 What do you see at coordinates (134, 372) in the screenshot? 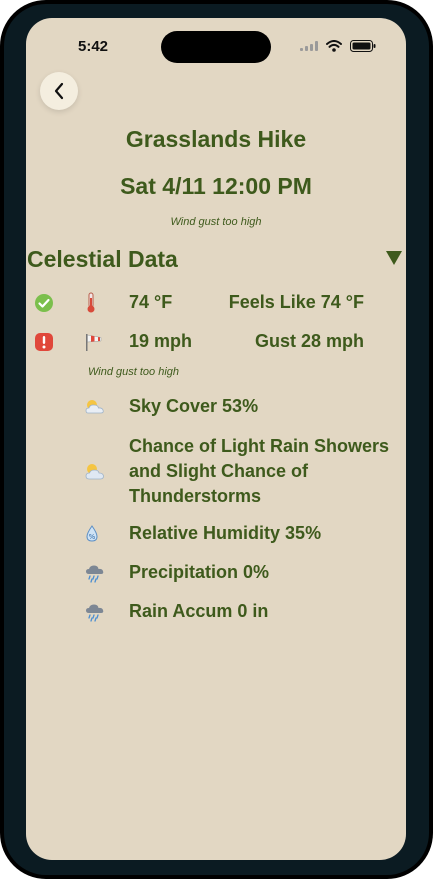
I see `wind-warning: Wind gust too high` at bounding box center [134, 372].